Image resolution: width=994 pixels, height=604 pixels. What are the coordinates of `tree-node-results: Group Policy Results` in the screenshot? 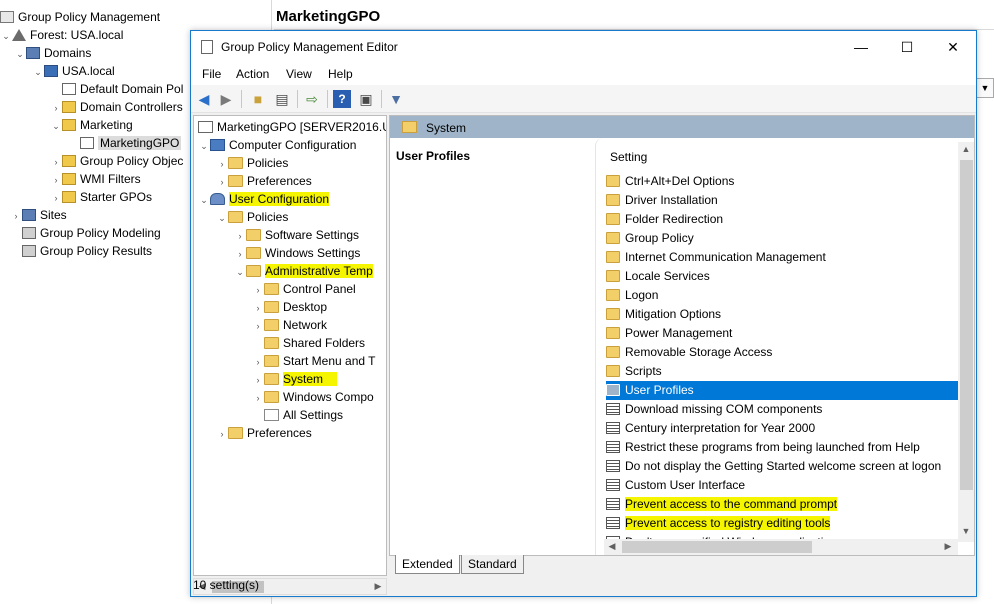 It's located at (87, 251).